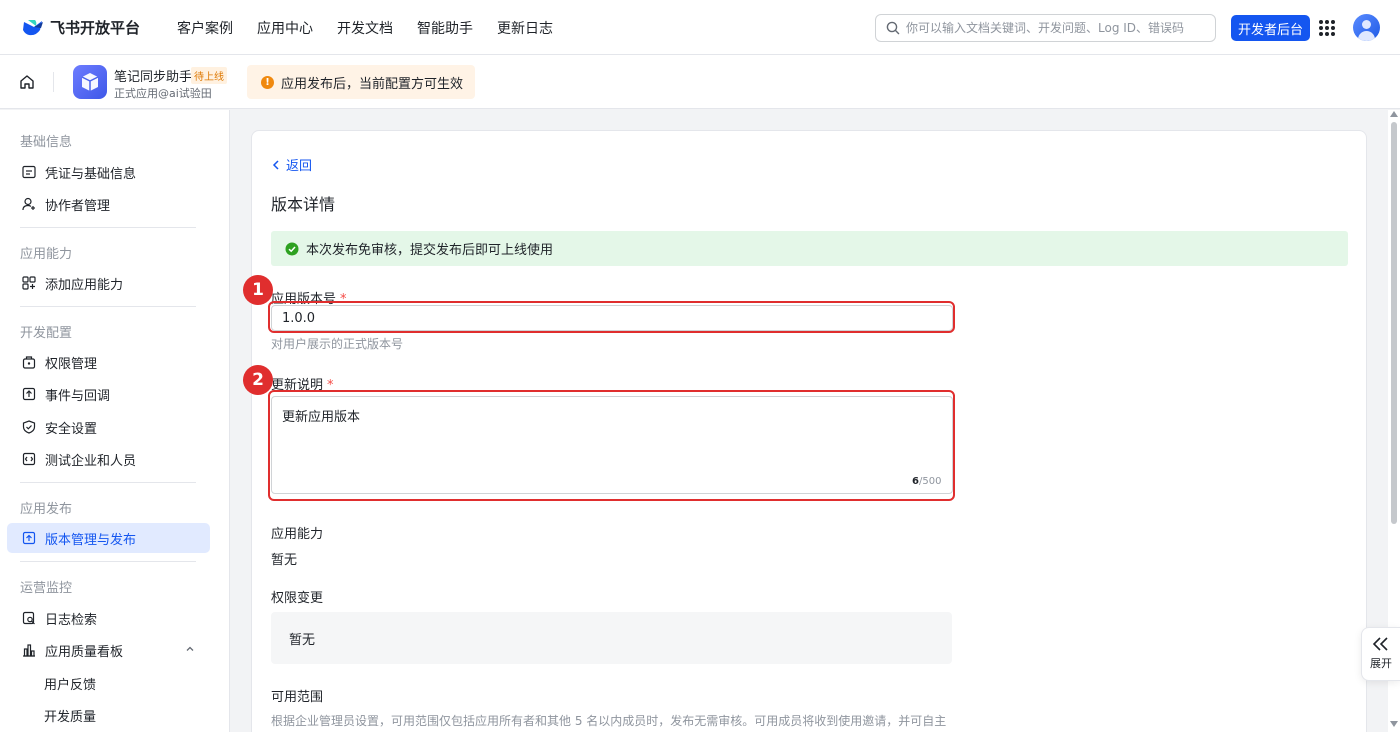 The height and width of the screenshot is (732, 1400). Describe the element at coordinates (372, 84) in the screenshot. I see `notice-text: 应用发布后，当前配置方可生效` at that location.